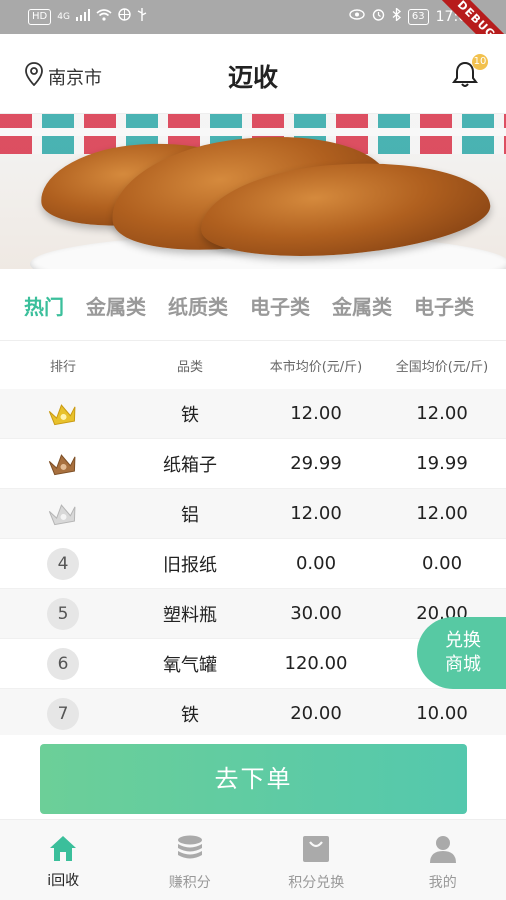 The image size is (506, 900). Describe the element at coordinates (44, 305) in the screenshot. I see `tab-hot: 热门` at that location.